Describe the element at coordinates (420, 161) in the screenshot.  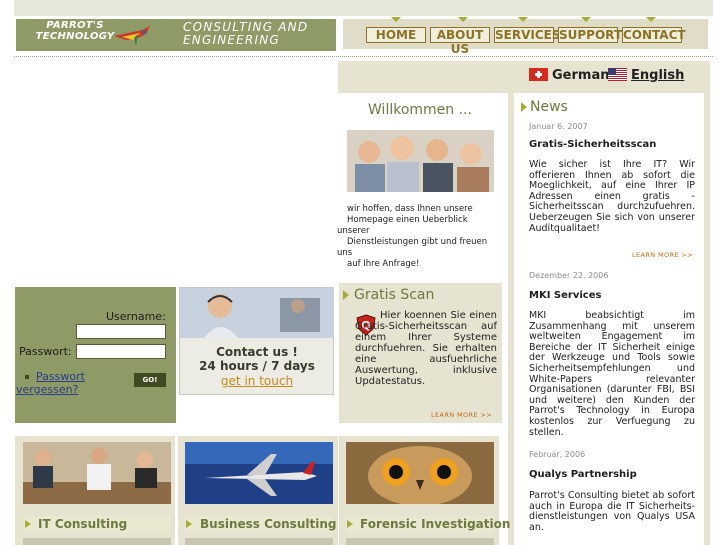
I see `team-photo` at that location.